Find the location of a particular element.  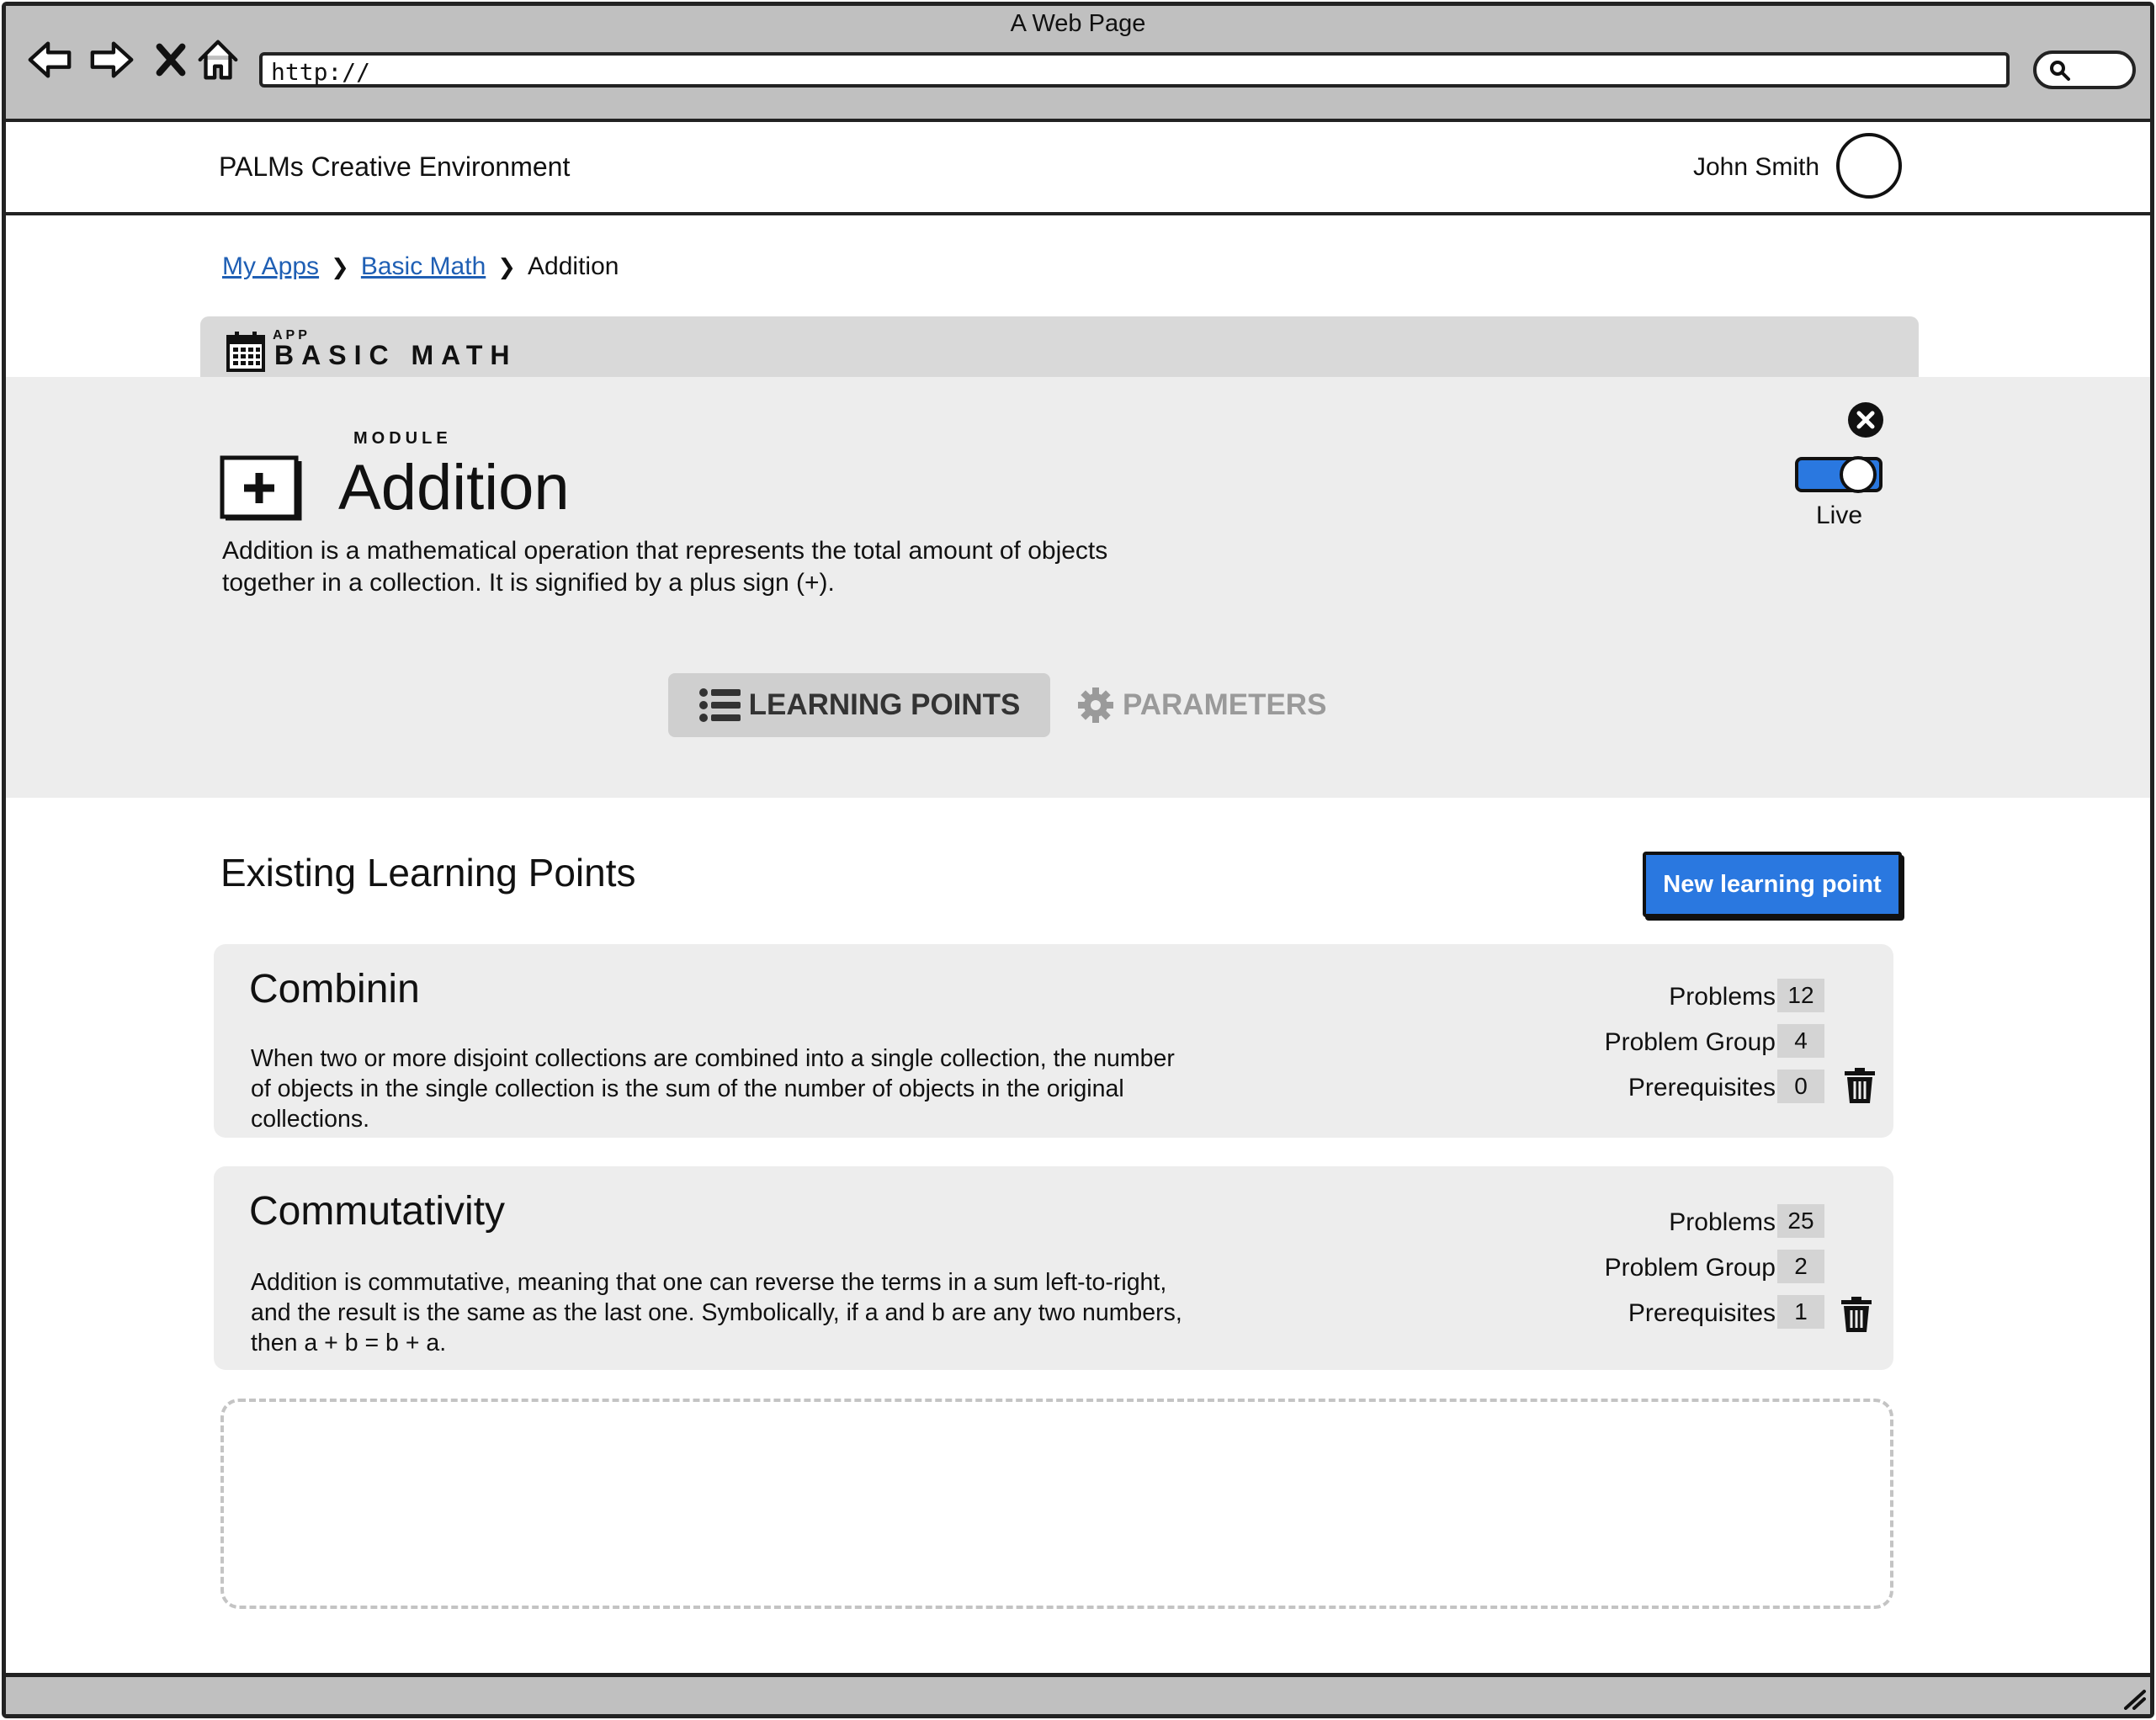

tab-parameters: PARAMETERS is located at coordinates (1203, 705).